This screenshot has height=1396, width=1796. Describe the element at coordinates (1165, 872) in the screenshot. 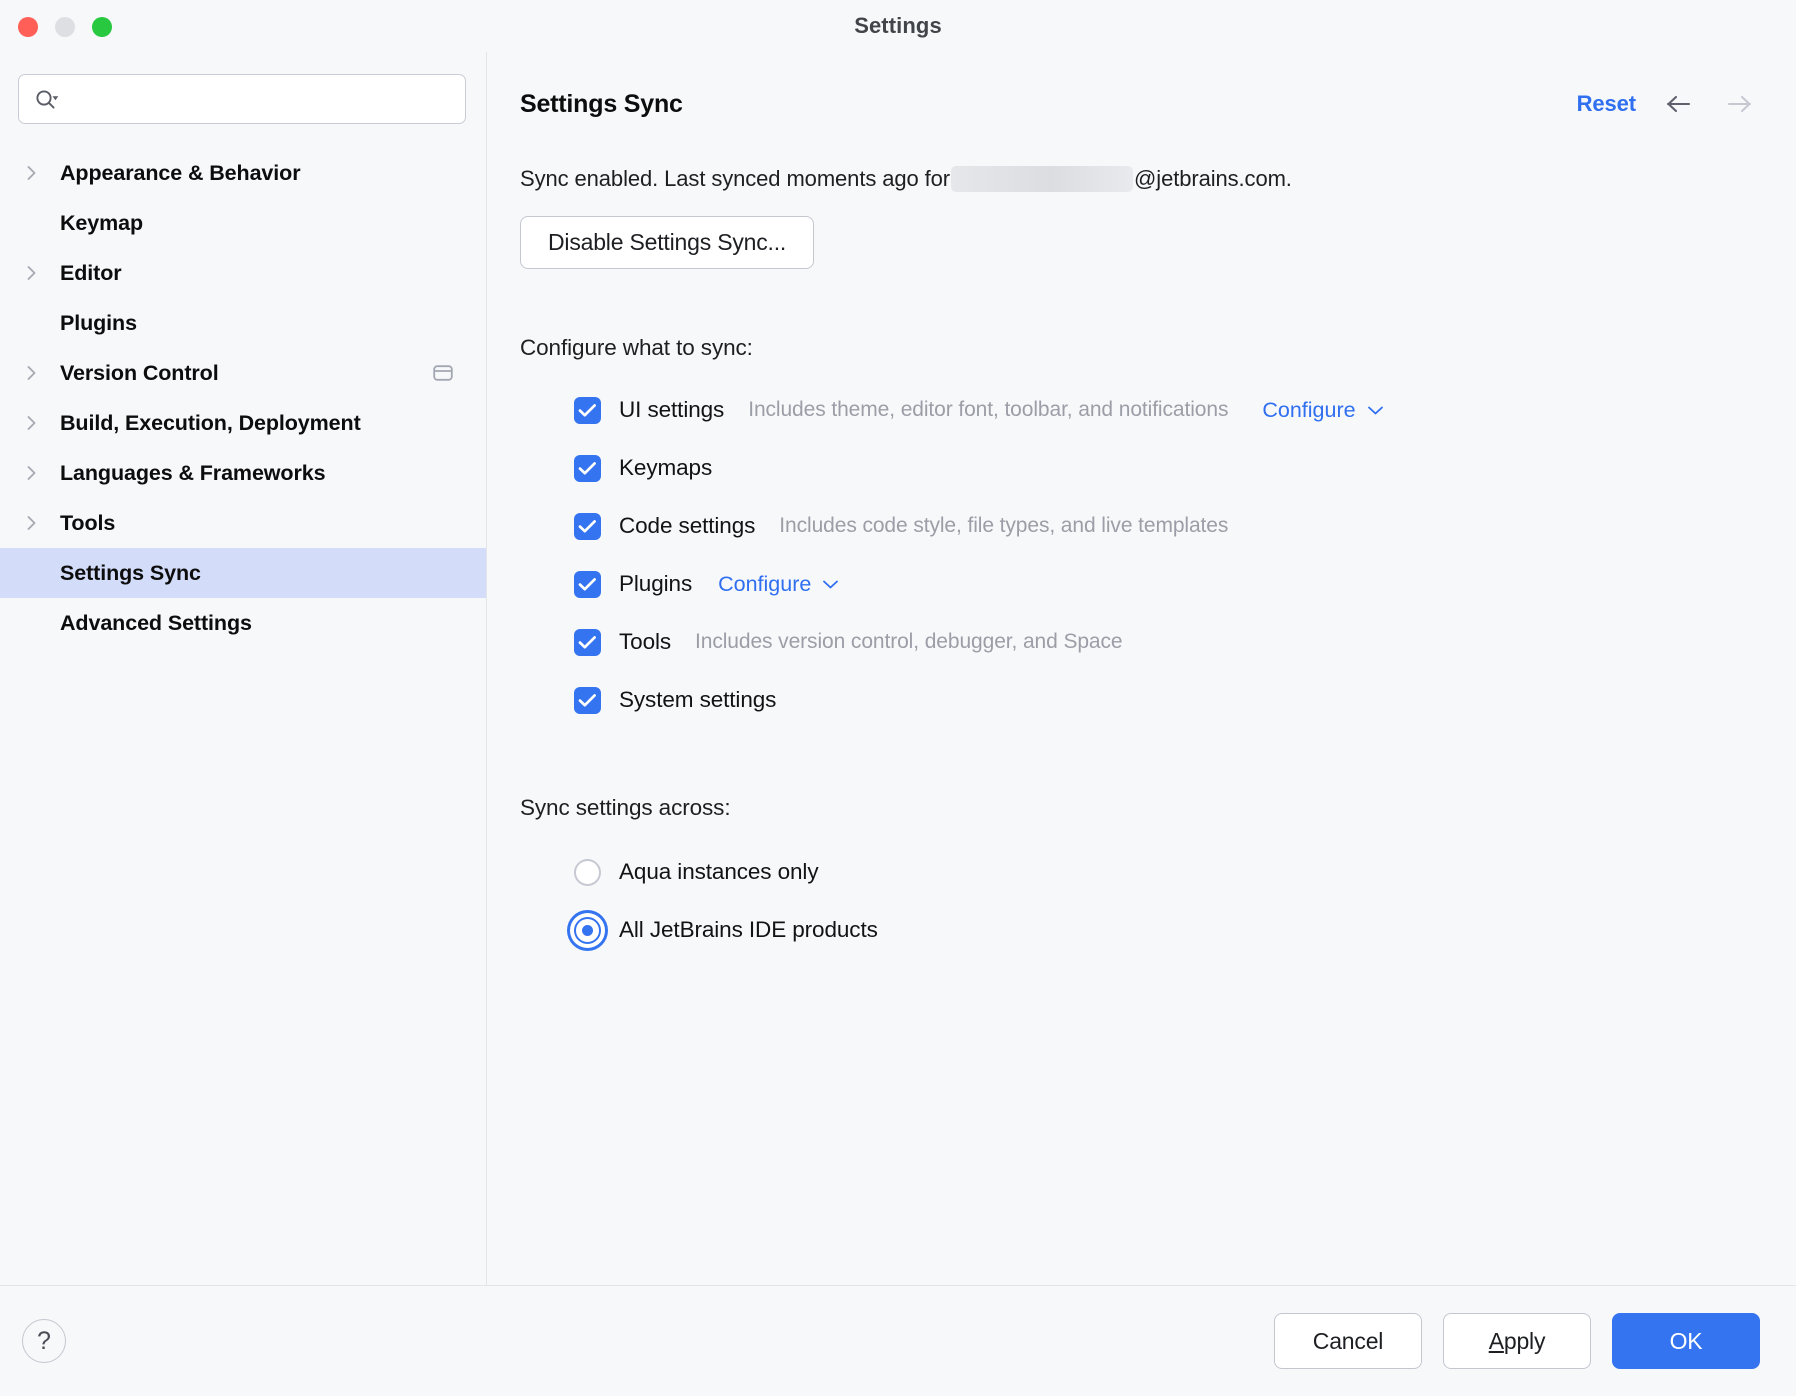

I see `radio-row-aqua-instances-only: Aqua instances only` at that location.